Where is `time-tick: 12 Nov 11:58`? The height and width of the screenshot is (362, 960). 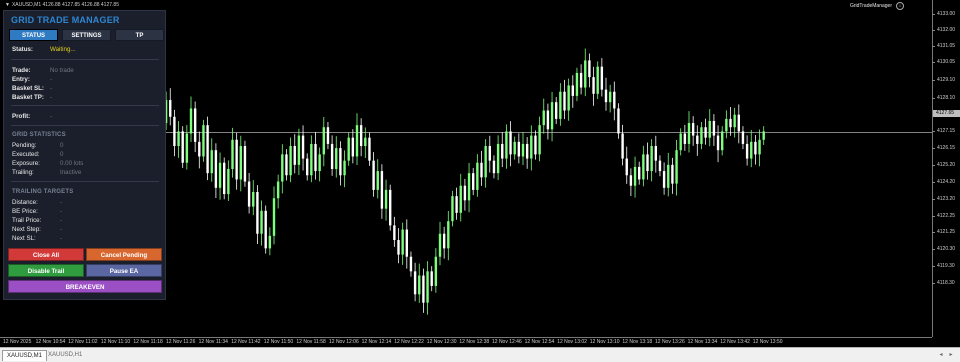 time-tick: 12 Nov 11:58 is located at coordinates (311, 342).